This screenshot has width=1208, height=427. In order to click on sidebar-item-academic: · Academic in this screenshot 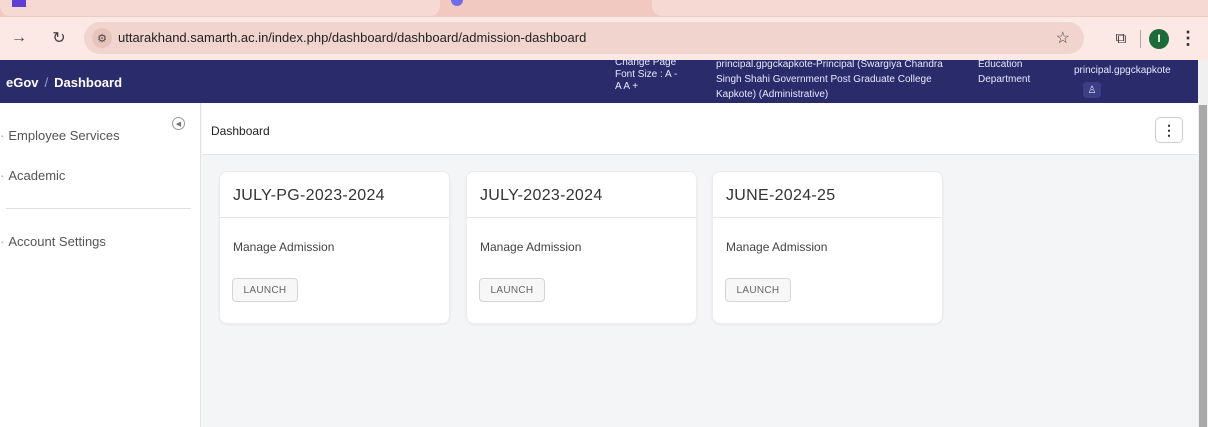, I will do `click(32, 175)`.